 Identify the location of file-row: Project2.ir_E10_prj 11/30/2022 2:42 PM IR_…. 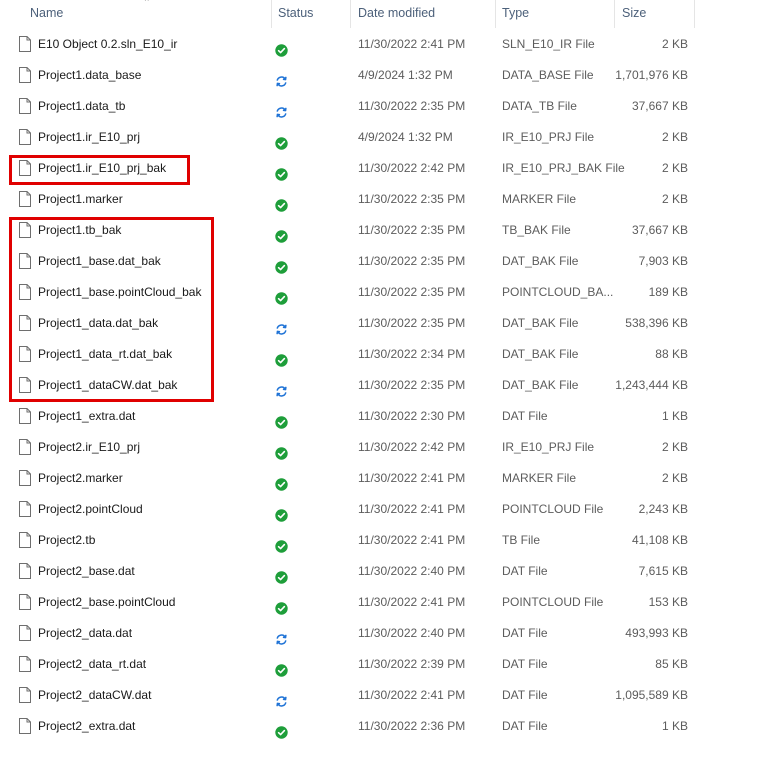
(350, 447).